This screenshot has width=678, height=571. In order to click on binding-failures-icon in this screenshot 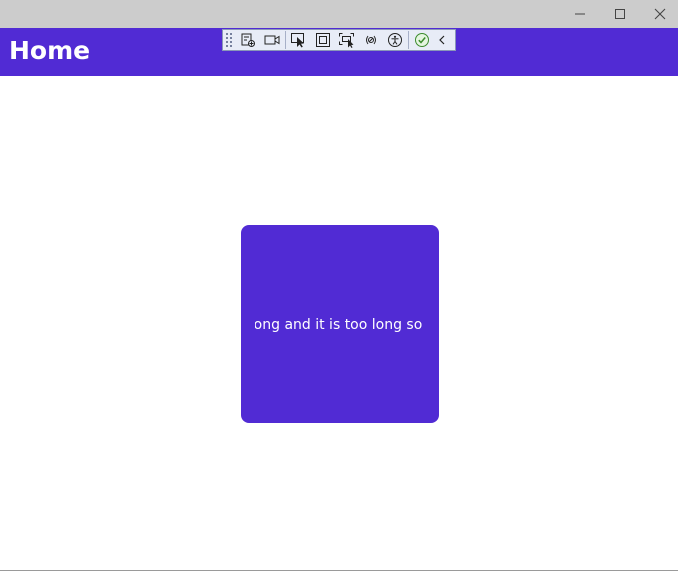, I will do `click(371, 40)`.